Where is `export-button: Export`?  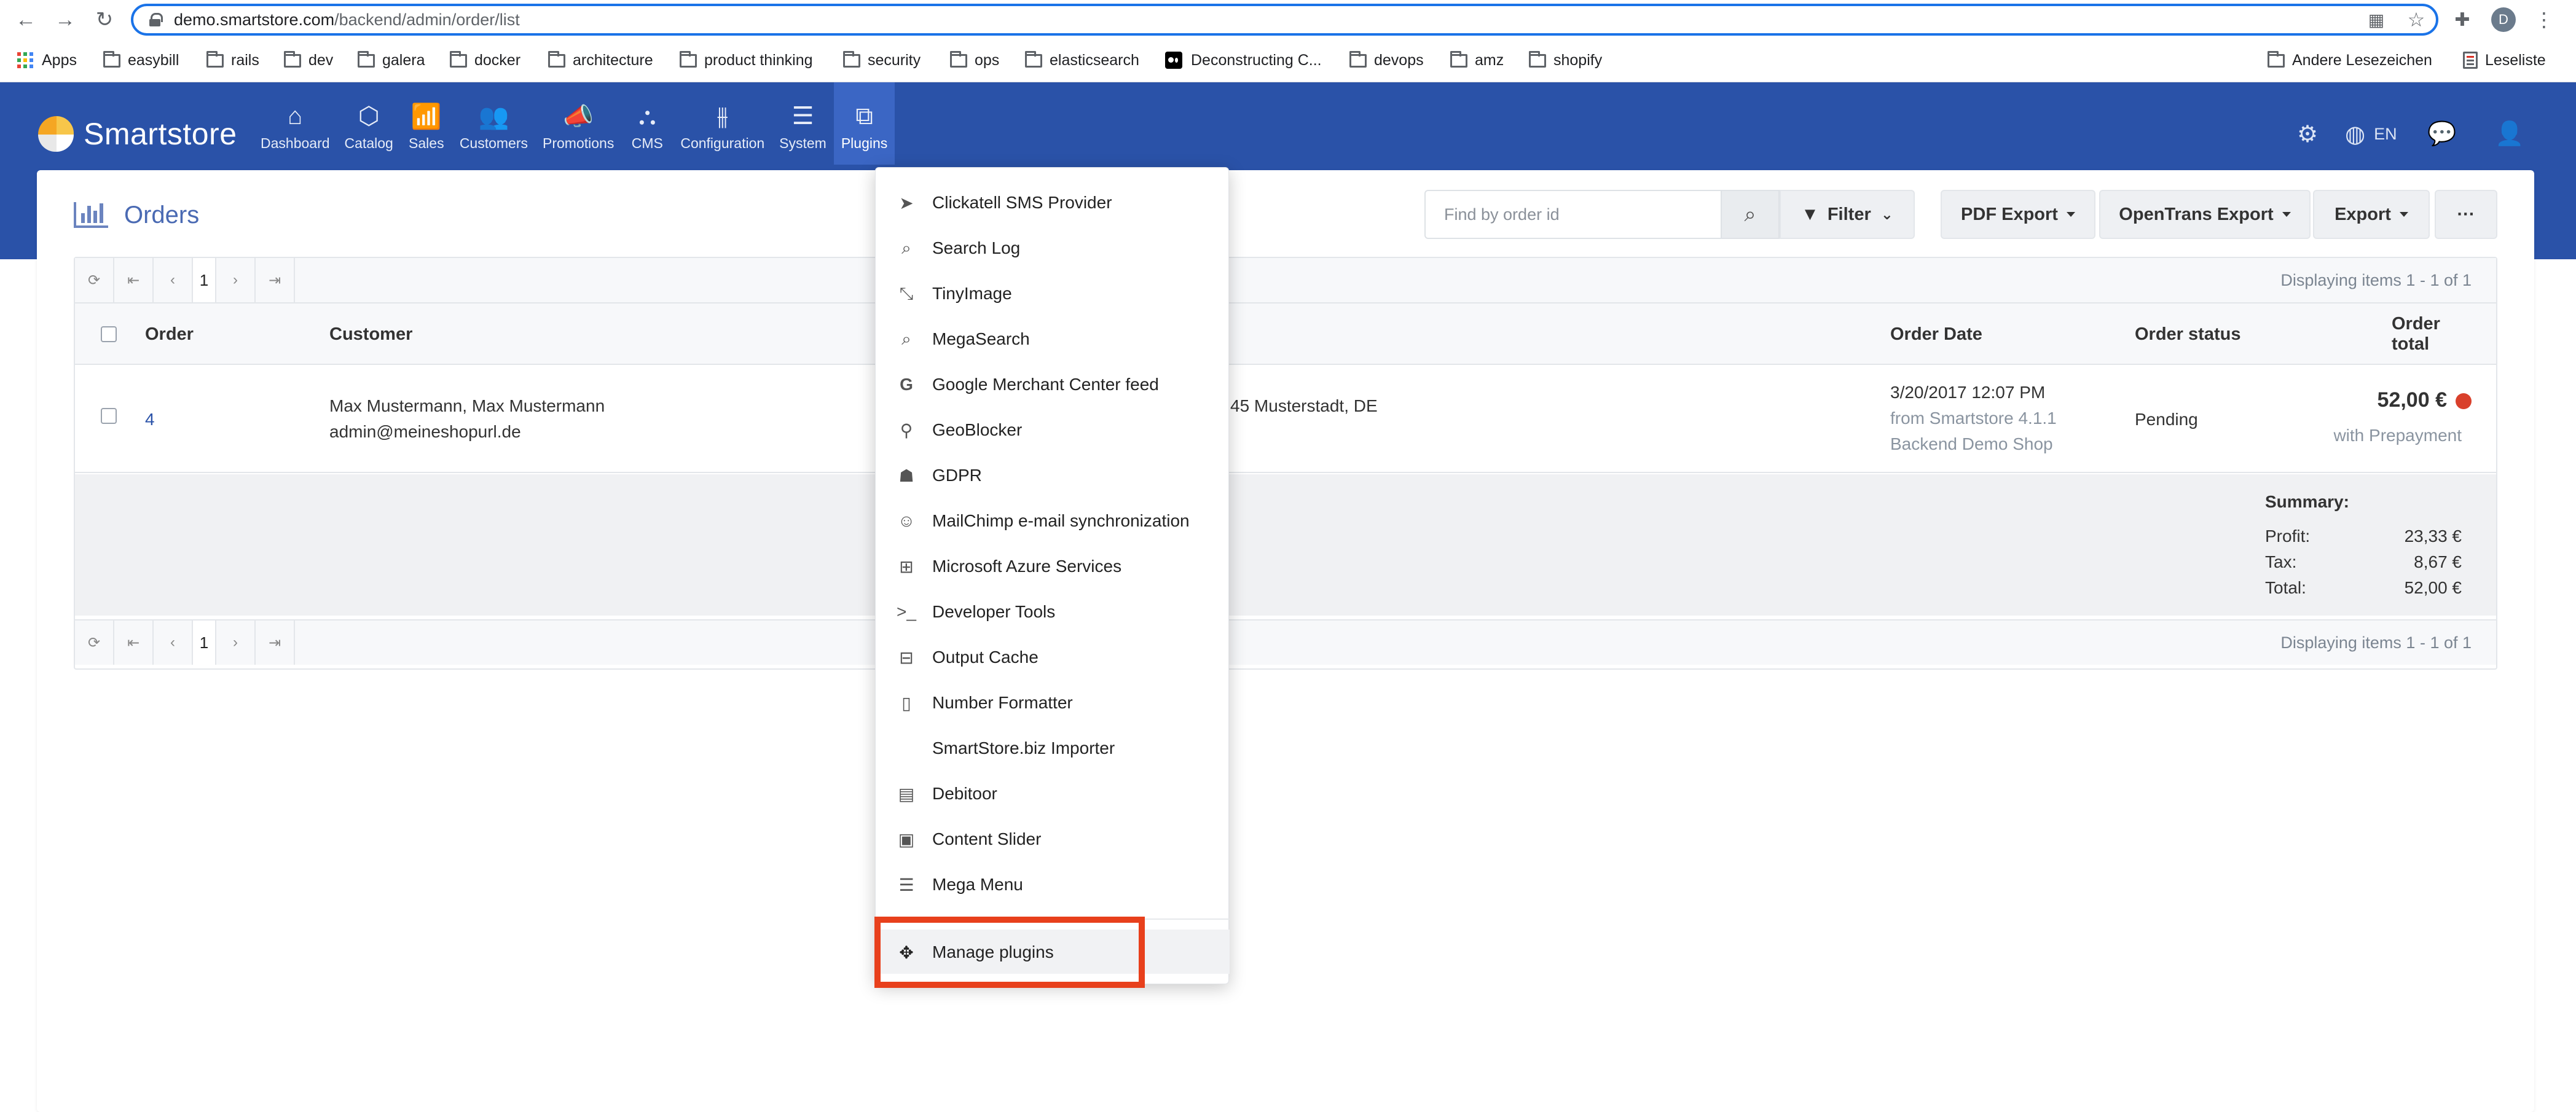 export-button: Export is located at coordinates (2371, 215).